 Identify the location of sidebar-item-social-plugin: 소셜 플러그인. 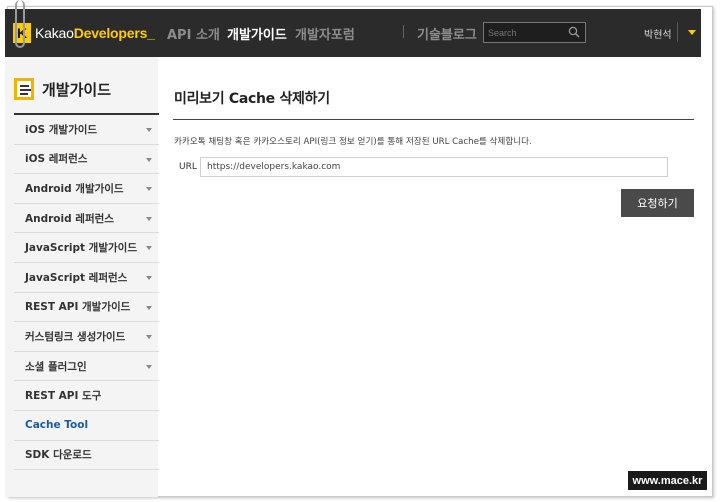
(86, 367).